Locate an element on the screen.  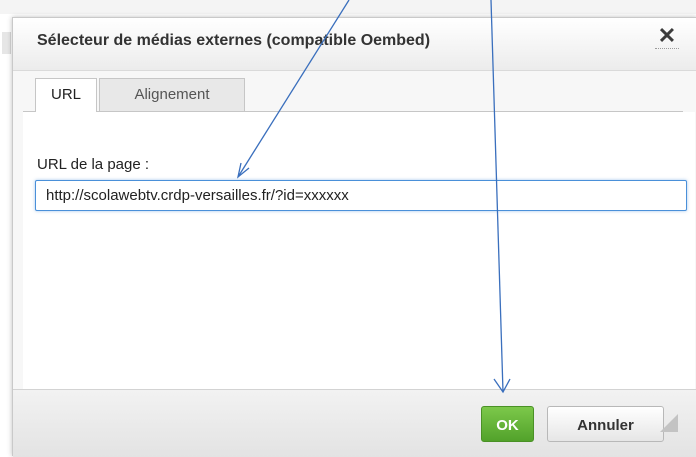
tab-alignement: Alignement is located at coordinates (172, 94).